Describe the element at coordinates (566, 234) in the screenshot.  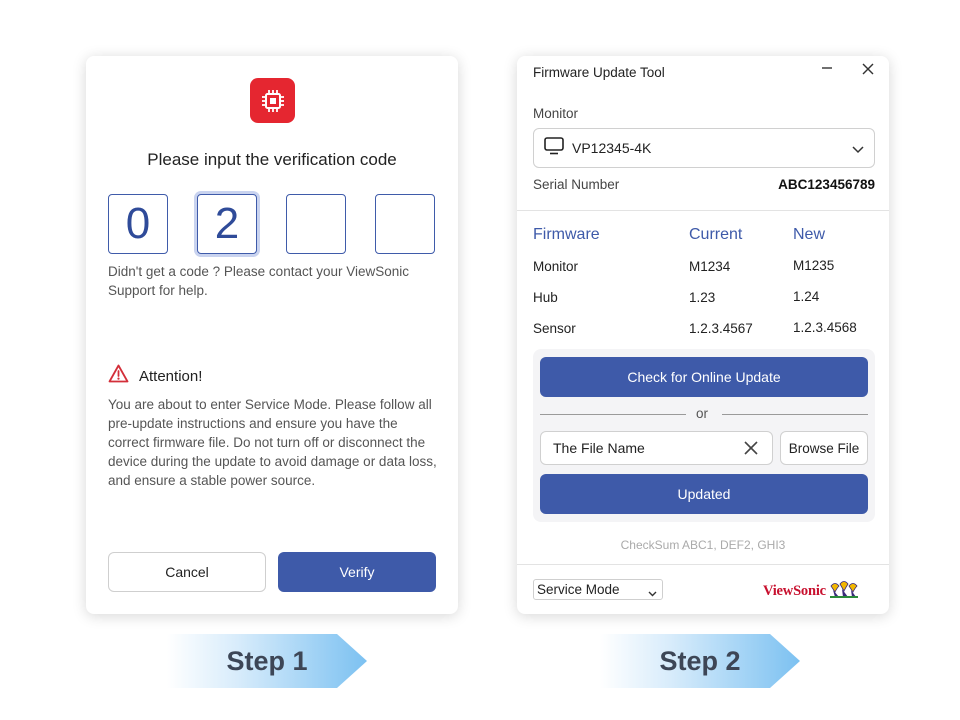
I see `header-firmware: Firmware` at that location.